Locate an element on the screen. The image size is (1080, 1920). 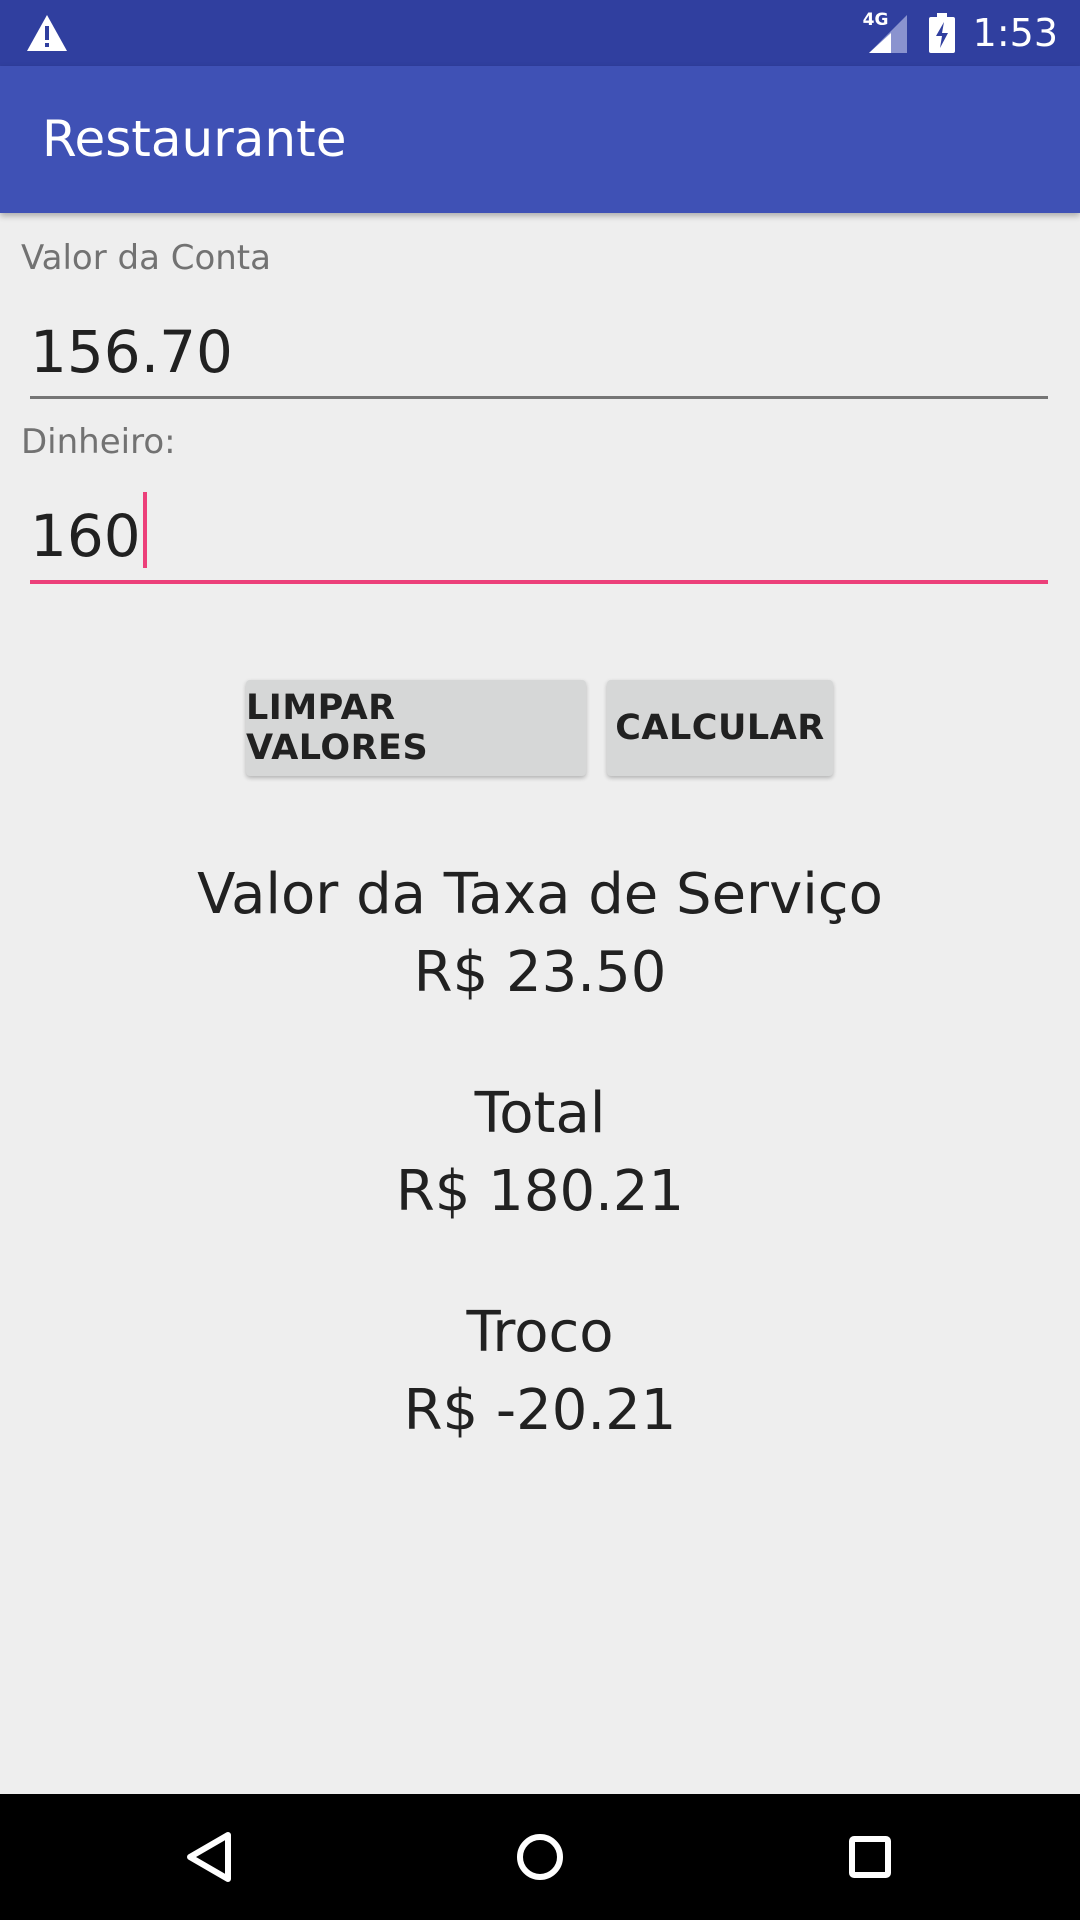
signal-indicator: 4G is located at coordinates (885, 33).